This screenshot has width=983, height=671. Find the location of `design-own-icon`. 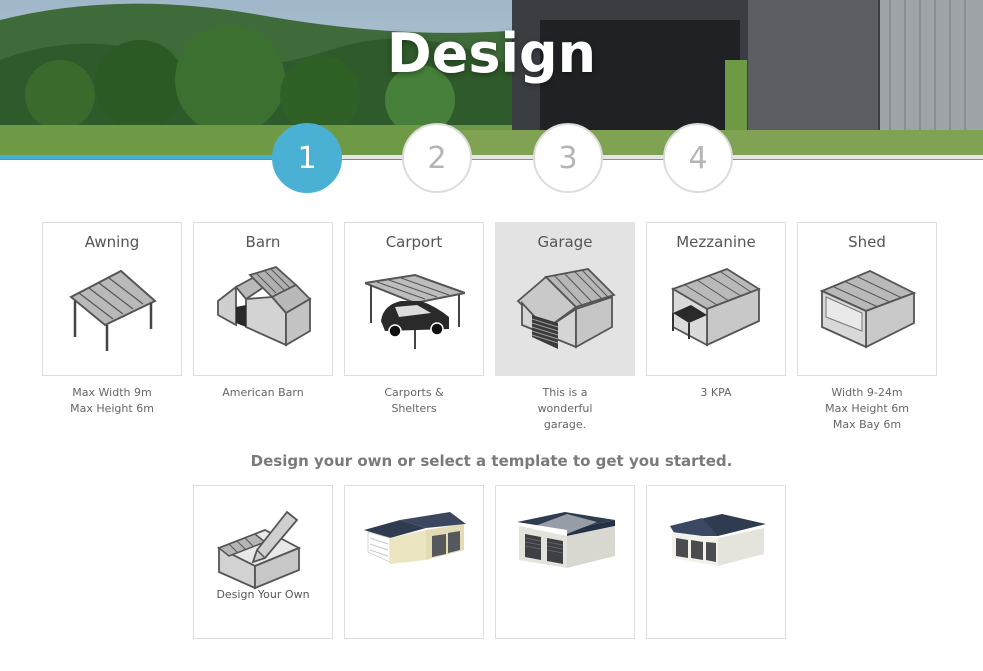

design-own-icon is located at coordinates (259, 550).